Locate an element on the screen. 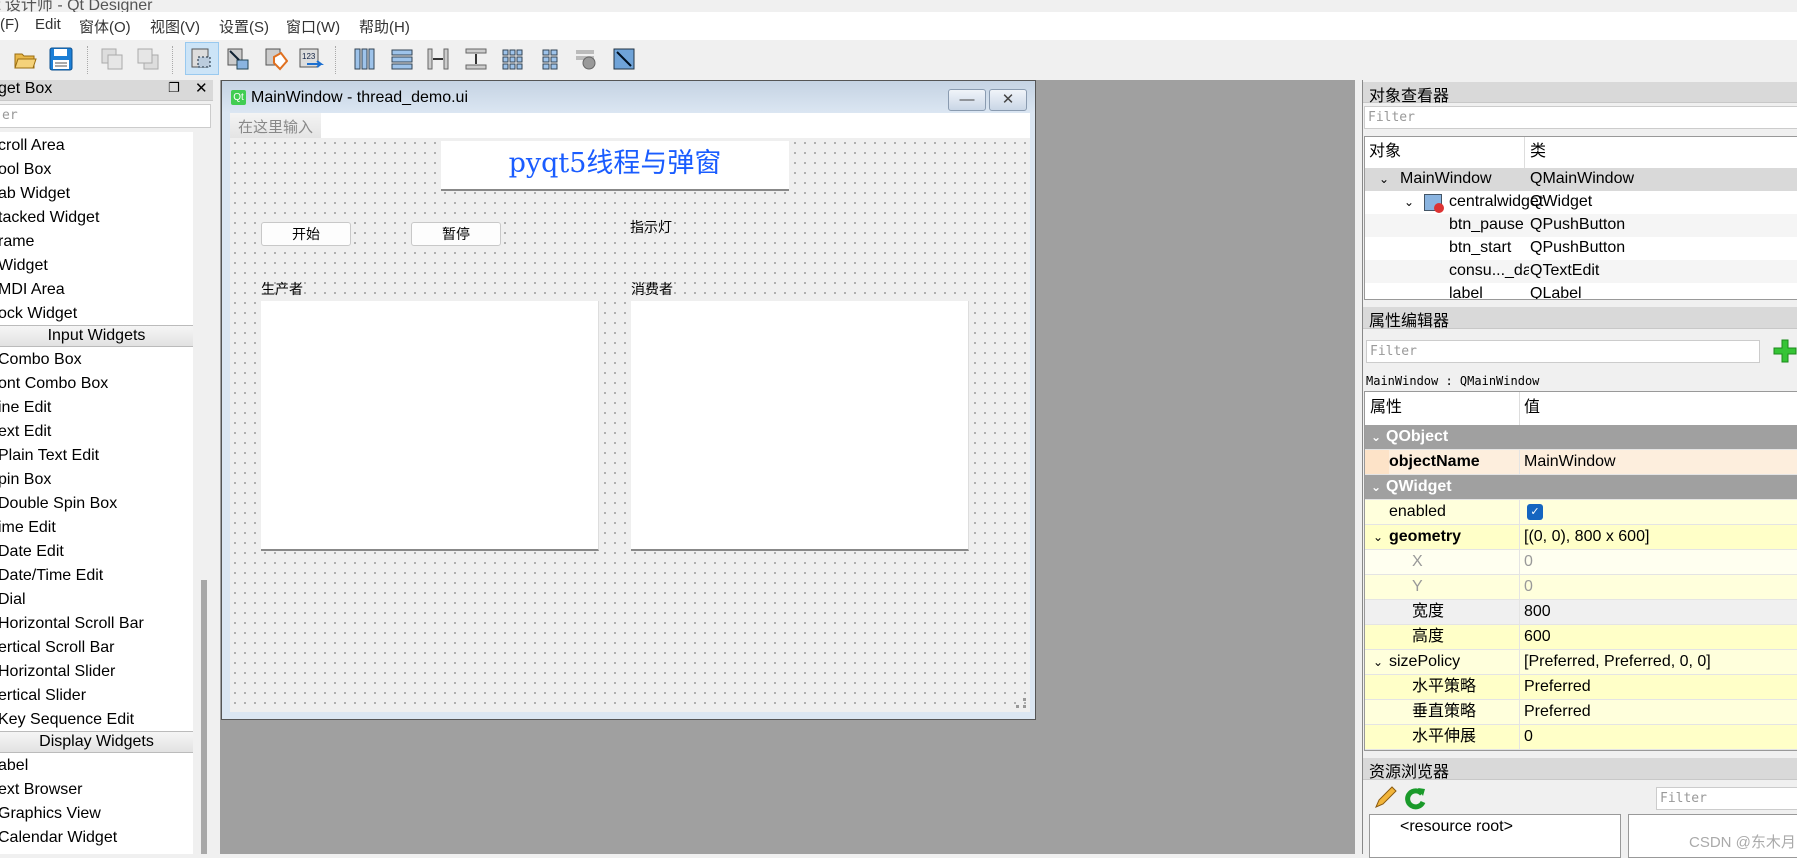 This screenshot has width=1797, height=858. resource-root: <resource root> is located at coordinates (1456, 827).